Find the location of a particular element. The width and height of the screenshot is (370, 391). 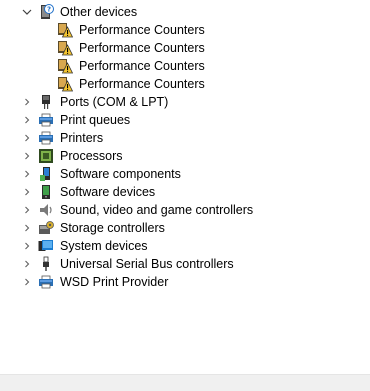

tree-item-label: Software devices is located at coordinates (108, 192).